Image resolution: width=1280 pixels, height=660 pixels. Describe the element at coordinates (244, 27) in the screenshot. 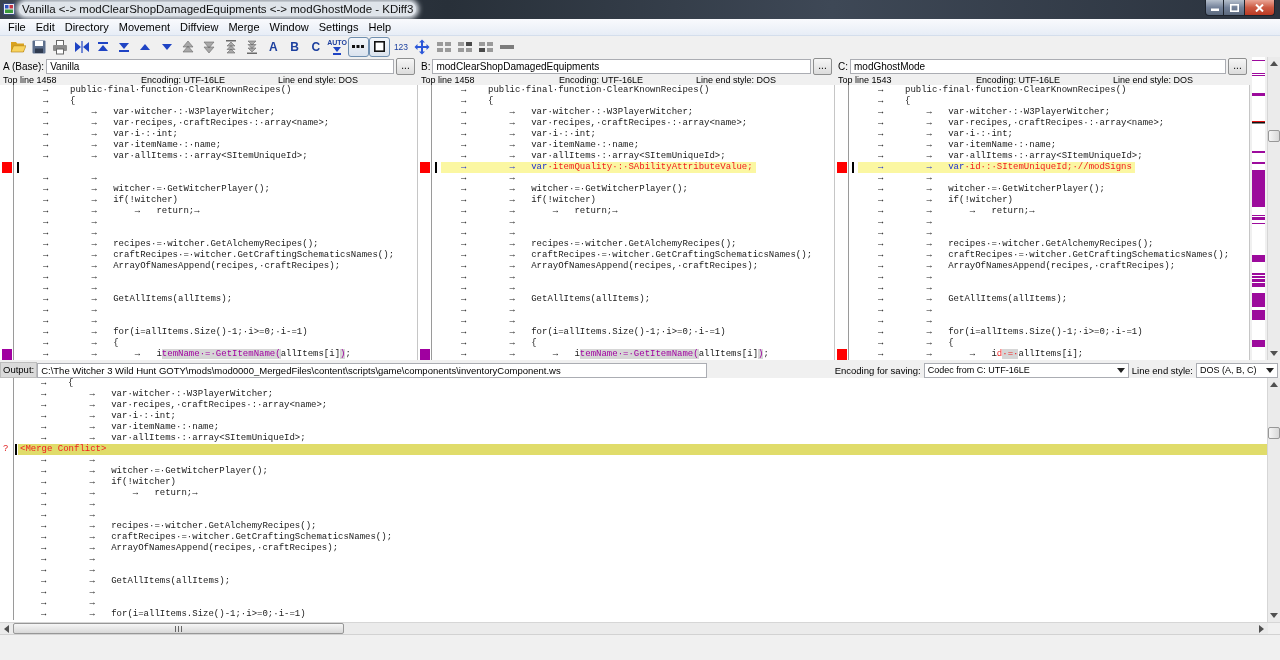

I see `menu-item: Merge` at that location.